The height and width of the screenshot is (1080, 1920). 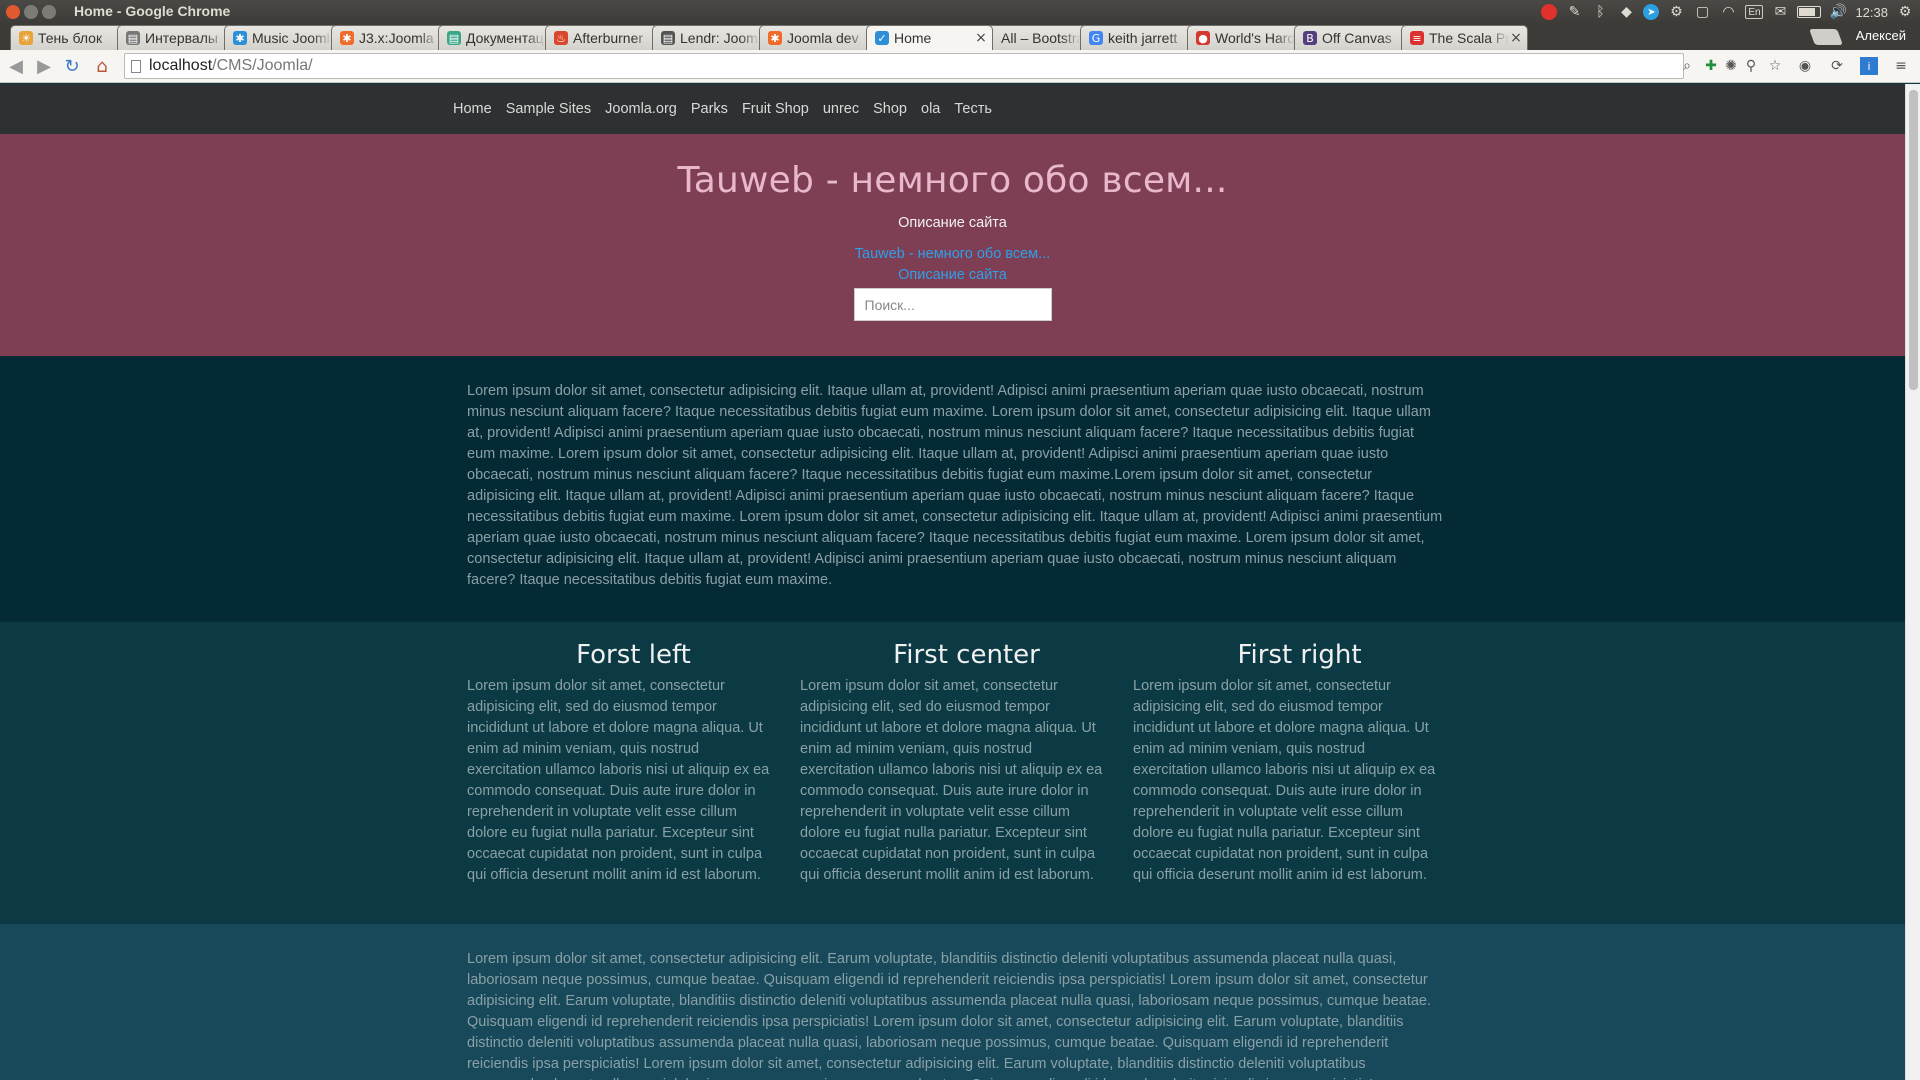 What do you see at coordinates (913, 38) in the screenshot?
I see `tab-label: Home` at bounding box center [913, 38].